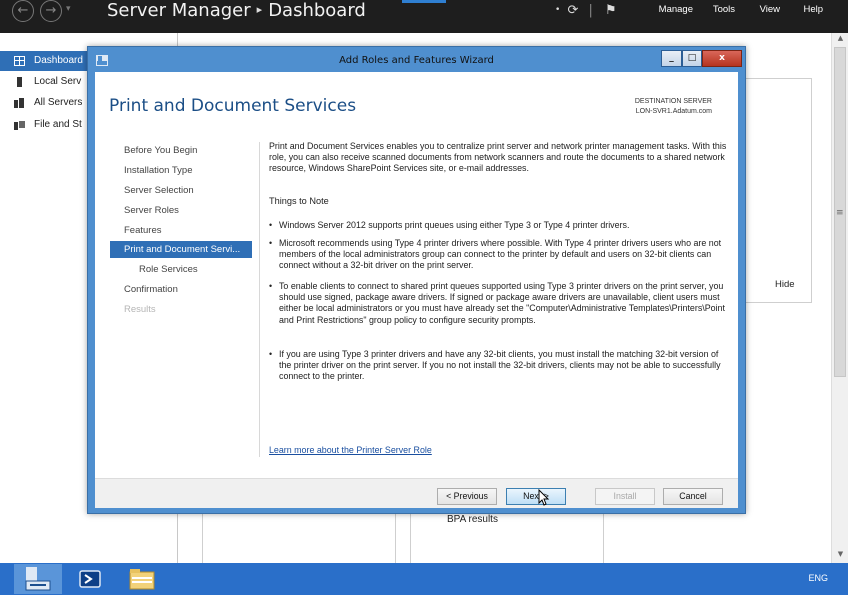 The height and width of the screenshot is (595, 848). I want to click on server-icon, so click(19, 82).